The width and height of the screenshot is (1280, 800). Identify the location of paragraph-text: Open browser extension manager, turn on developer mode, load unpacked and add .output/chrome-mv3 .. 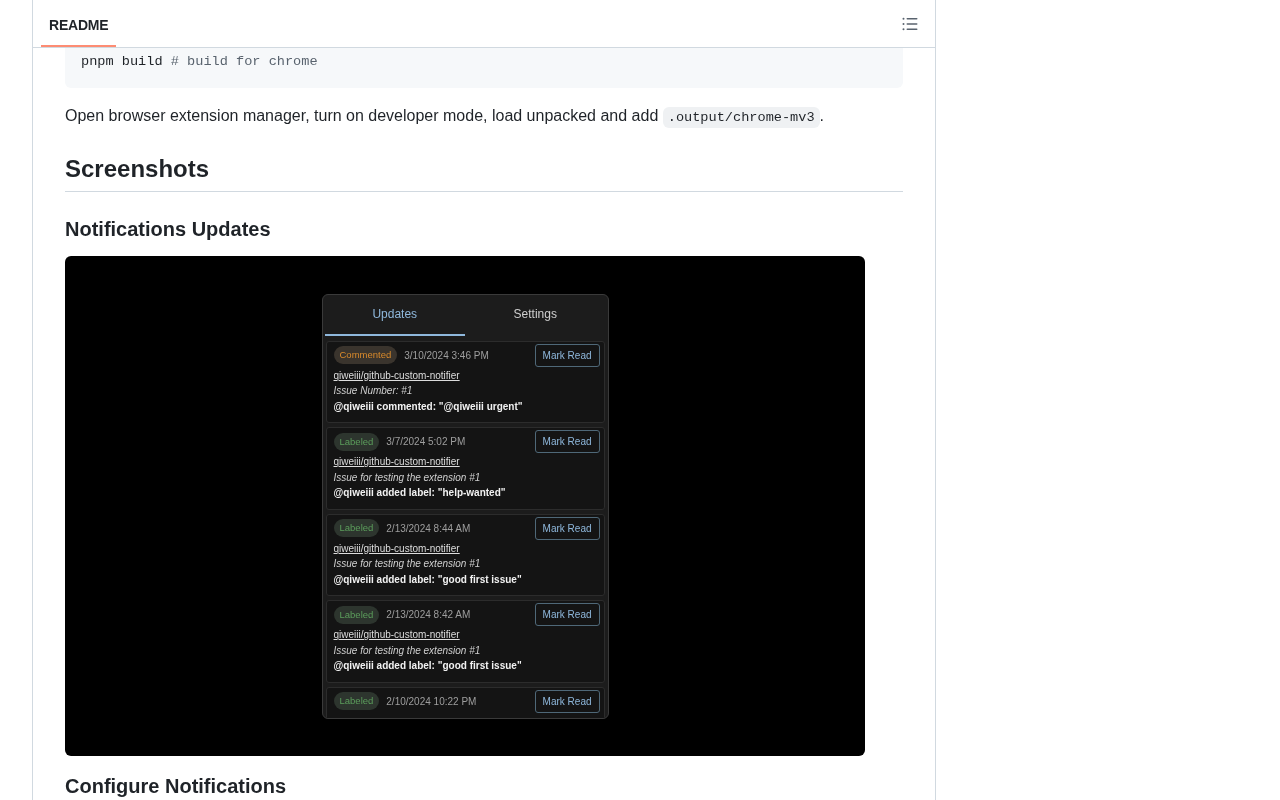
(484, 117).